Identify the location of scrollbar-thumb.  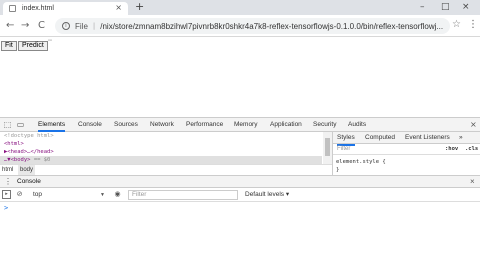
(327, 147).